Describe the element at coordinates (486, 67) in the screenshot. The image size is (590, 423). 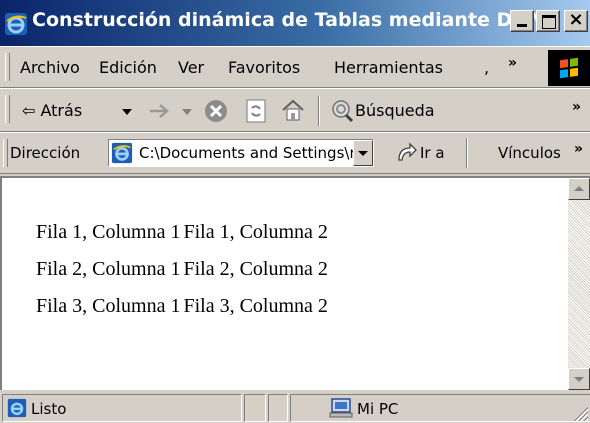
I see `menu-truncated-item: ,` at that location.